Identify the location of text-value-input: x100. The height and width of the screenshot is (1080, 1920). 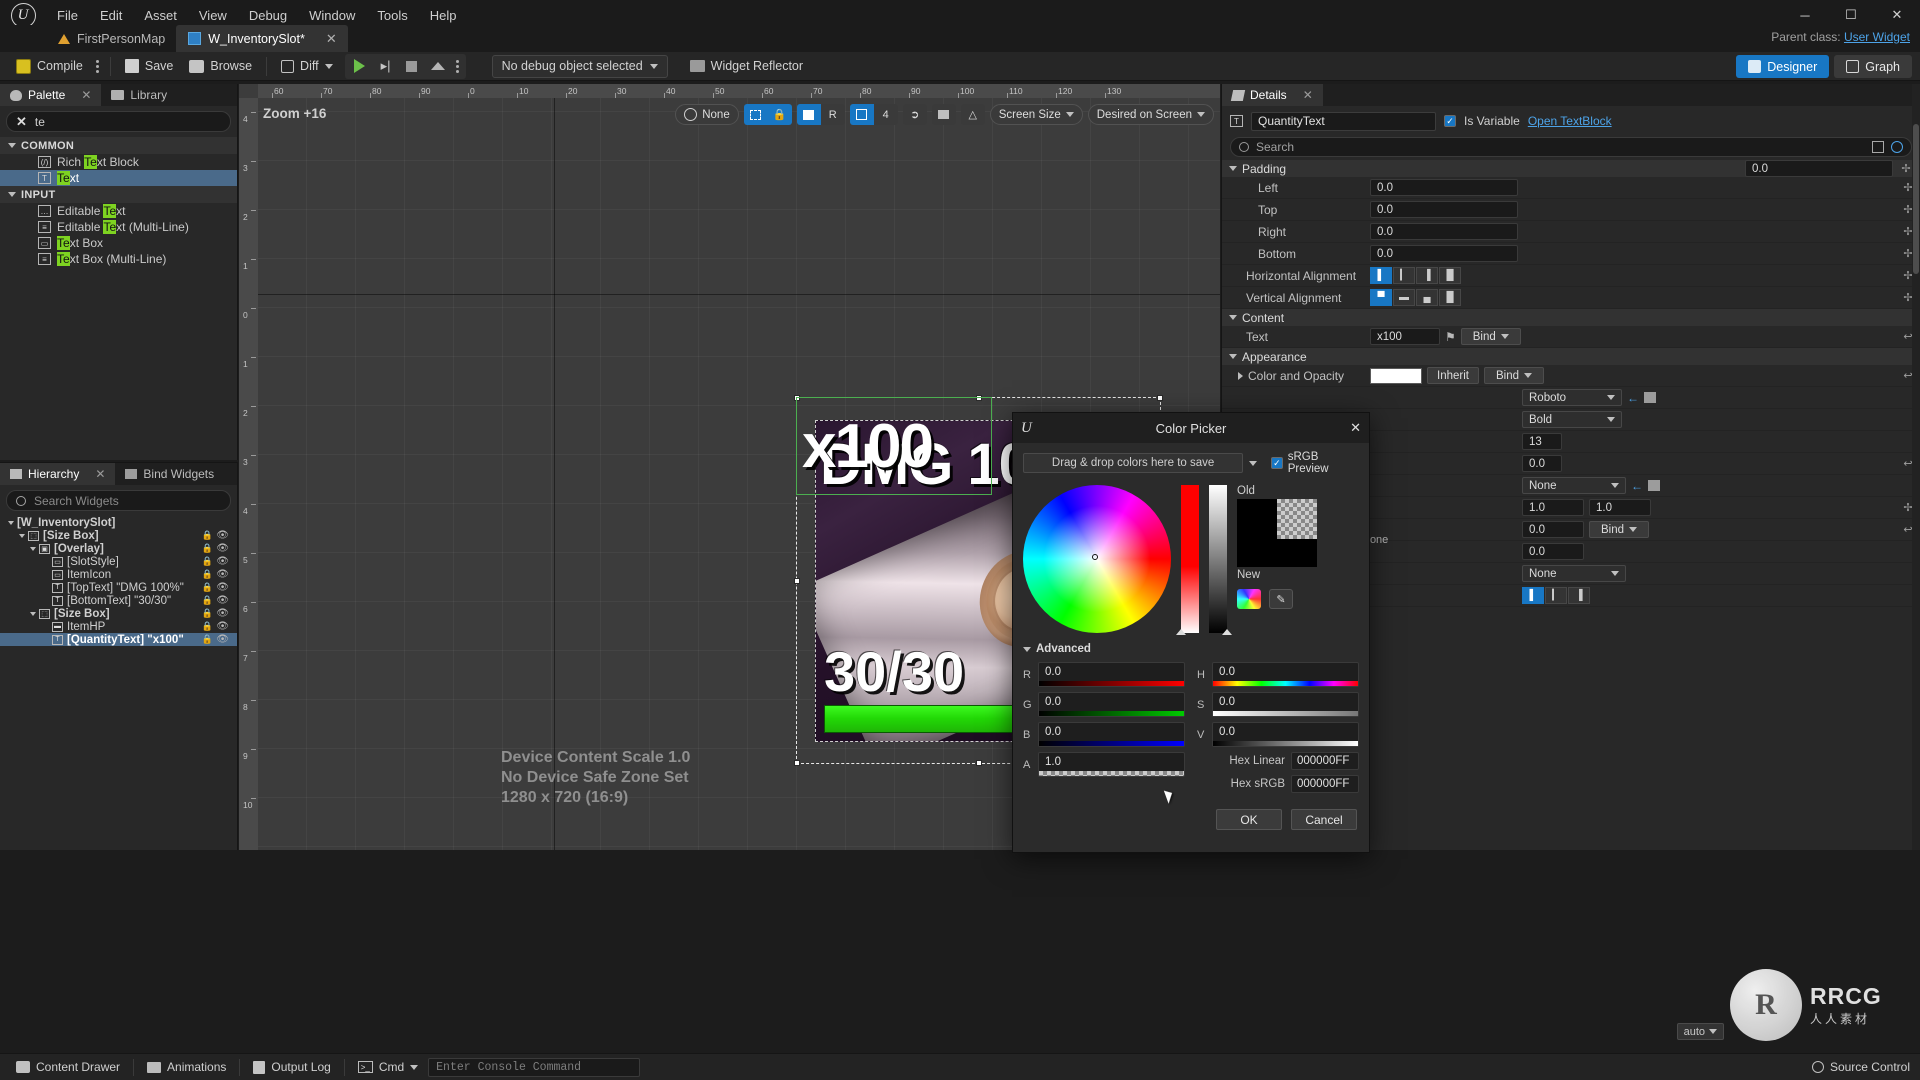
(1405, 336).